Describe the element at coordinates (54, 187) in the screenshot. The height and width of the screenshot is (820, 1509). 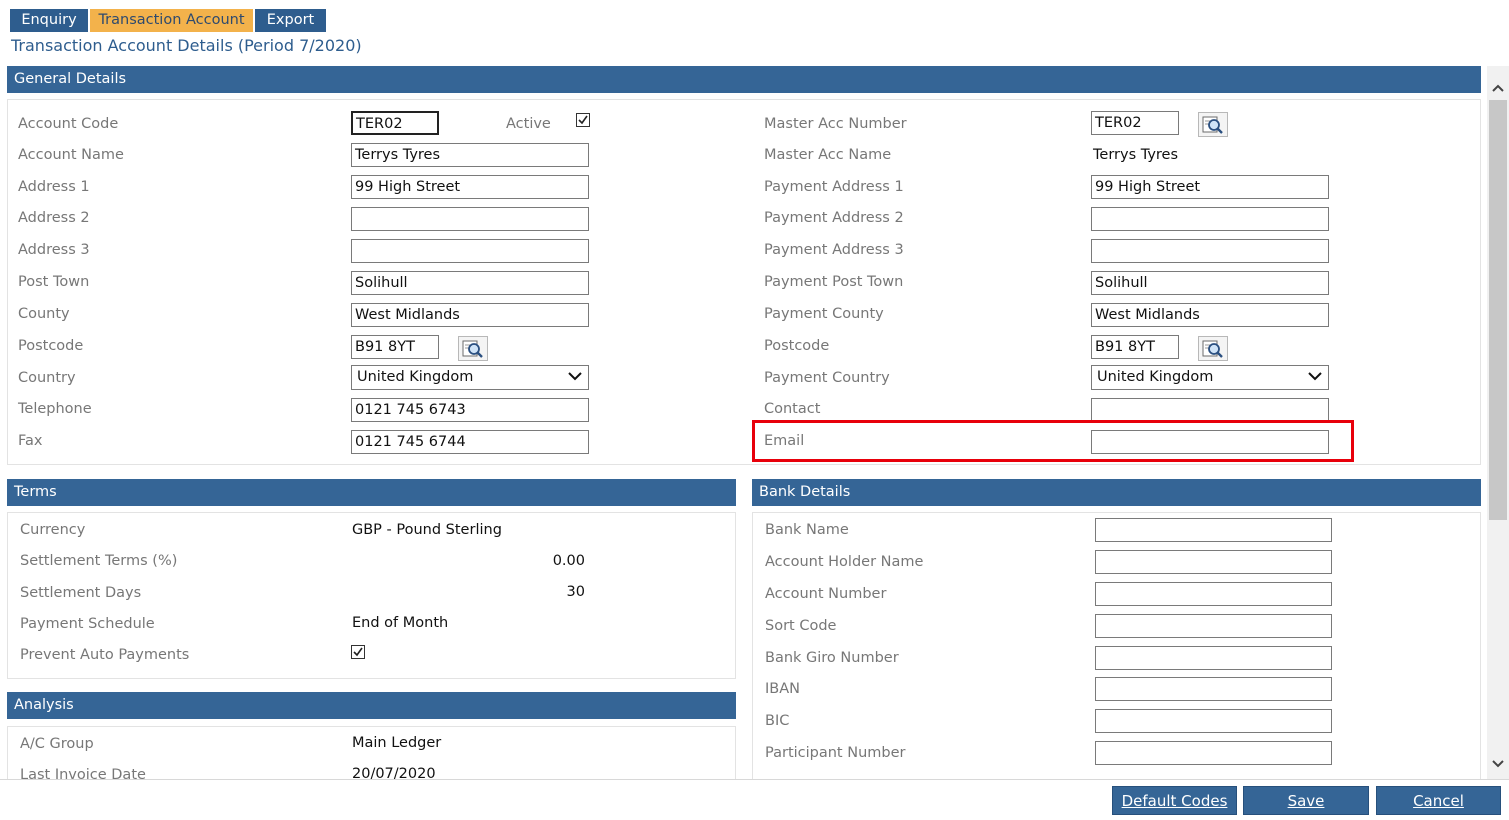
I see `address1-label: Address 1` at that location.